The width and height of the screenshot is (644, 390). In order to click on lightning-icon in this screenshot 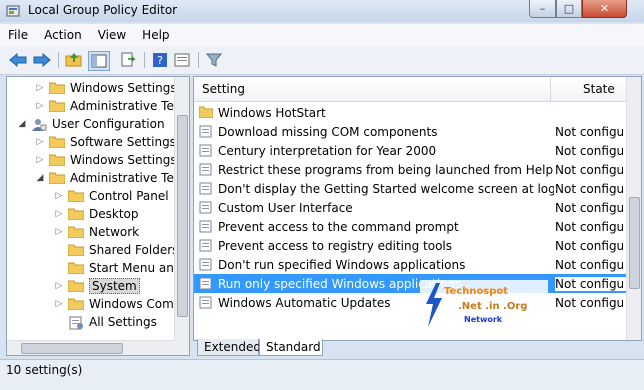, I will do `click(434, 305)`.